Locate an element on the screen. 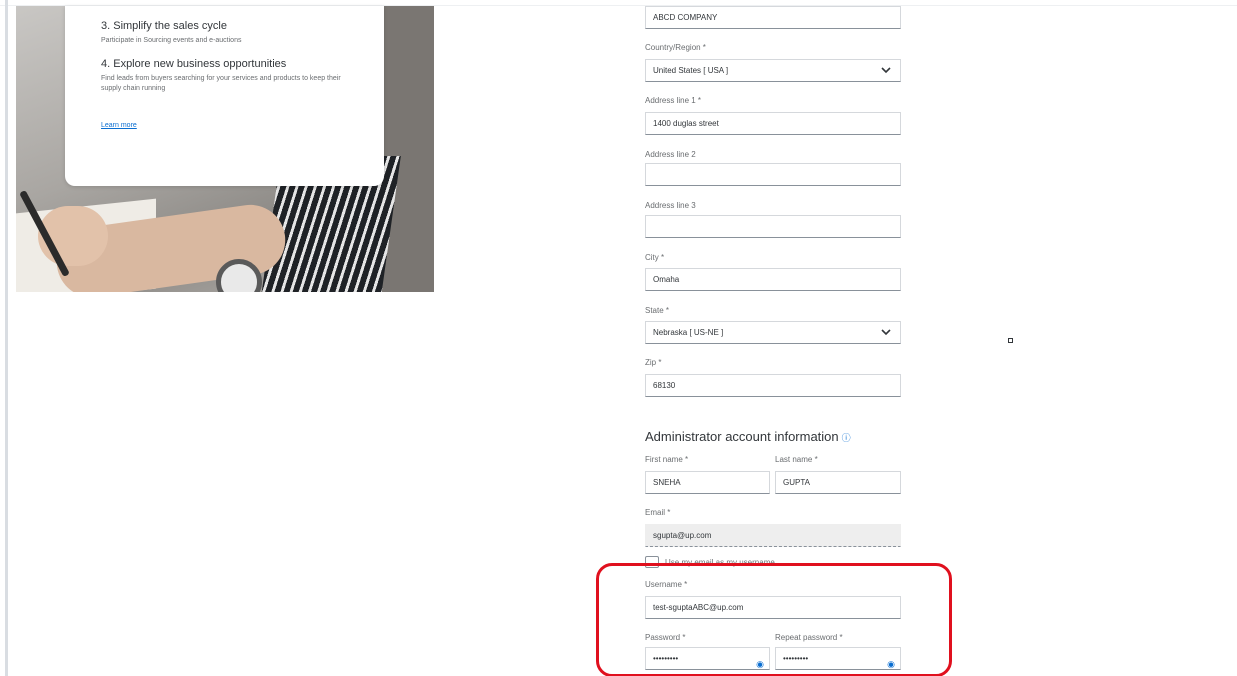  city-label: City * is located at coordinates (655, 257).